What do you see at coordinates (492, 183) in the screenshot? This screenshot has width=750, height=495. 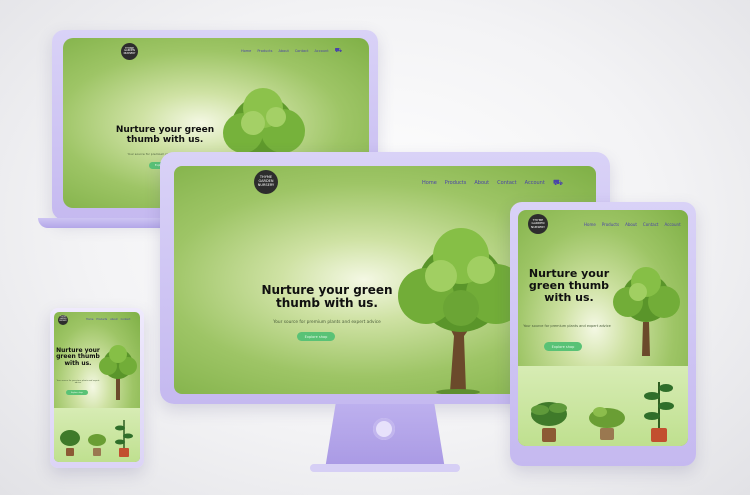 I see `monitor-nav: Home Products About Contact Account ⛟` at bounding box center [492, 183].